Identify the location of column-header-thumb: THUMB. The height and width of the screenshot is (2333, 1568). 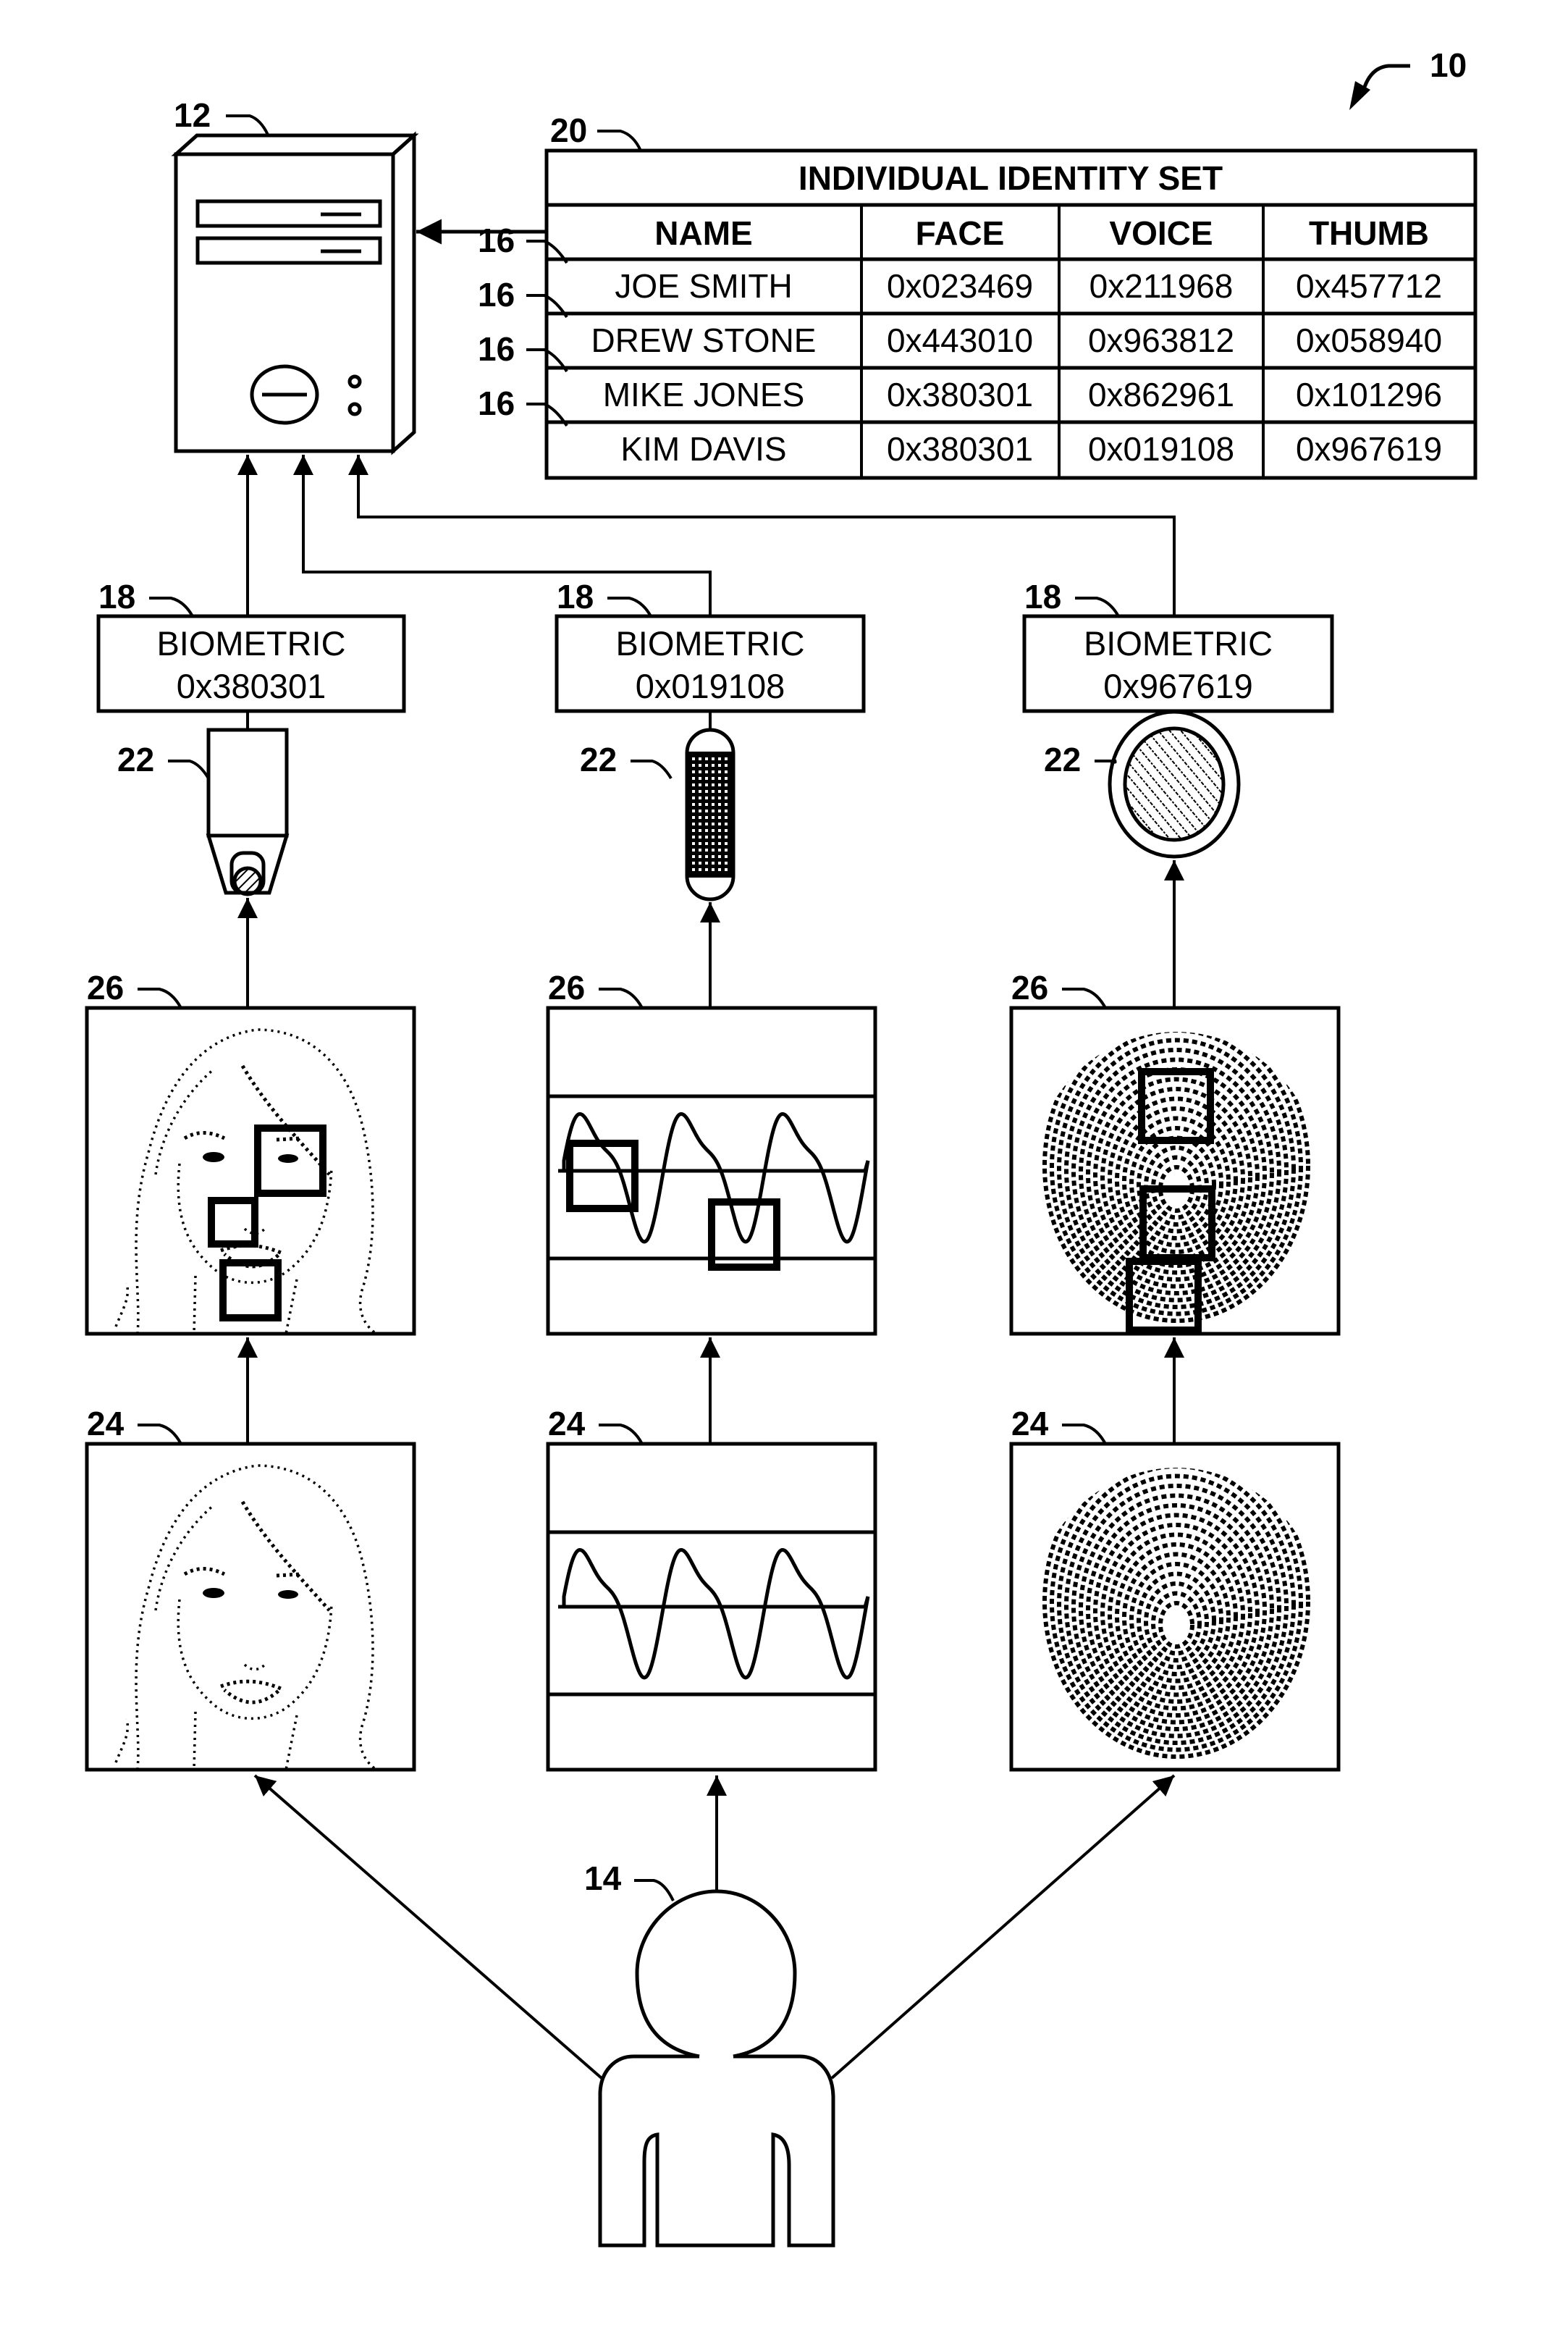
(1369, 233).